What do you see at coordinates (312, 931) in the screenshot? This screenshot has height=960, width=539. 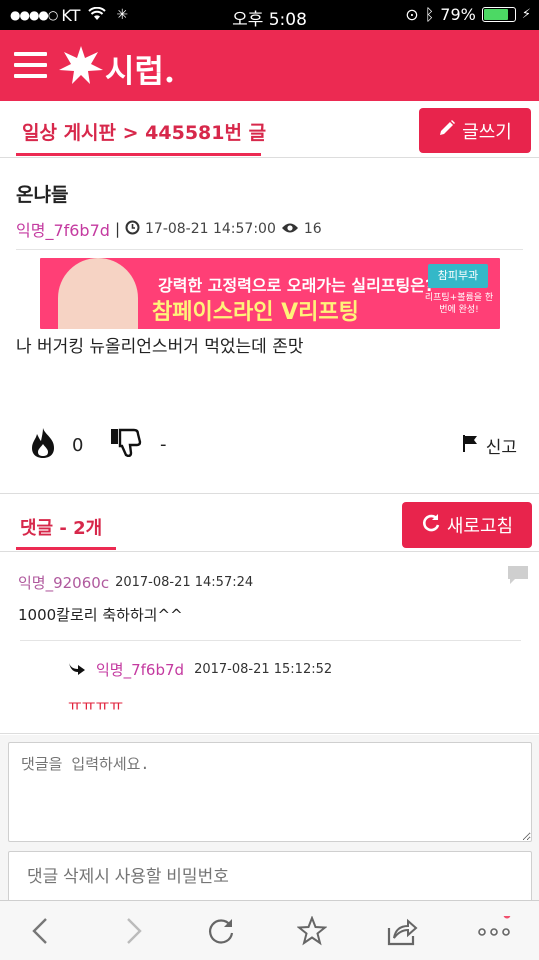 I see `bookmark-star-icon` at bounding box center [312, 931].